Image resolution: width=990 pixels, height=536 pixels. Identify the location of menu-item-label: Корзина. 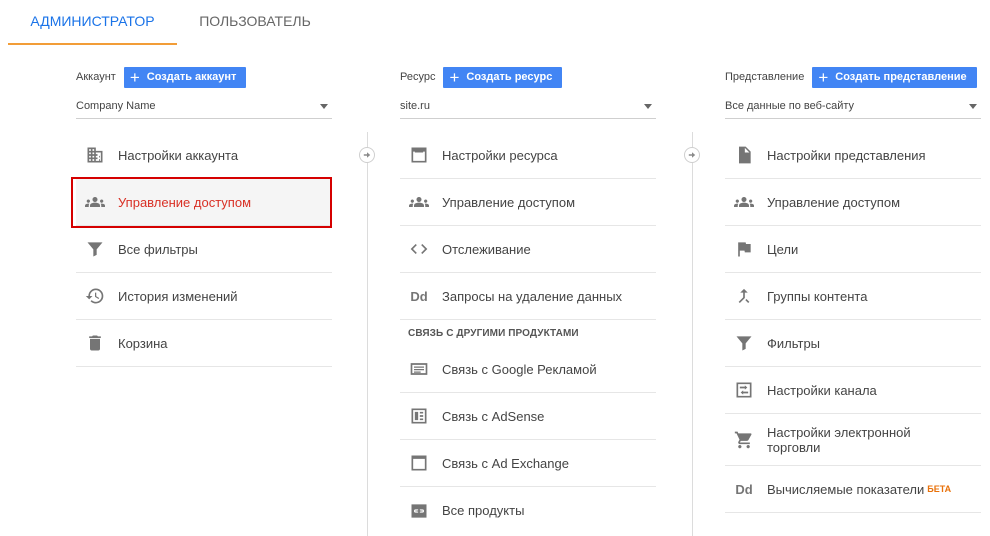
(143, 343).